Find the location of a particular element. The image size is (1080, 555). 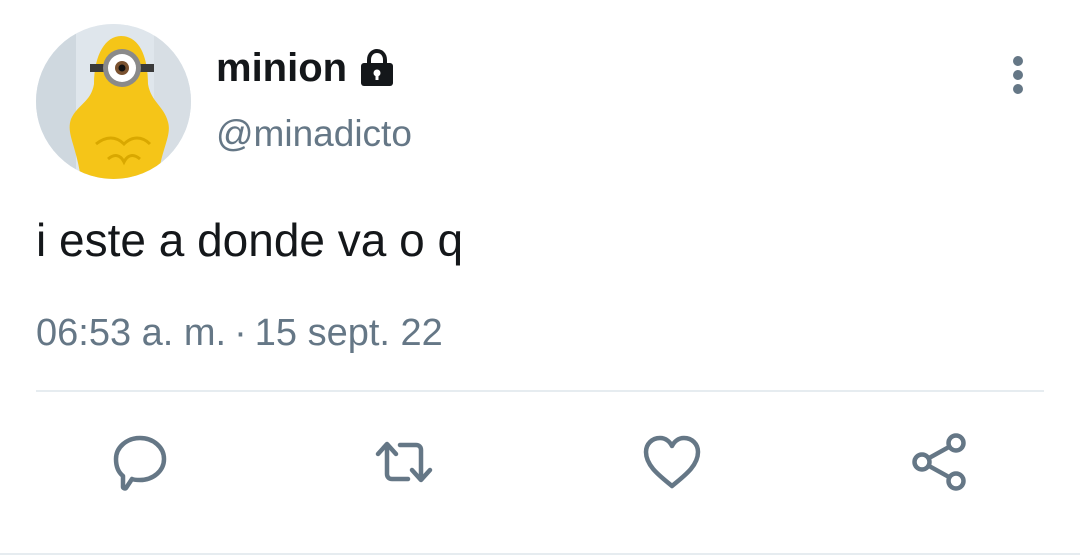

share-icon is located at coordinates (939, 462).